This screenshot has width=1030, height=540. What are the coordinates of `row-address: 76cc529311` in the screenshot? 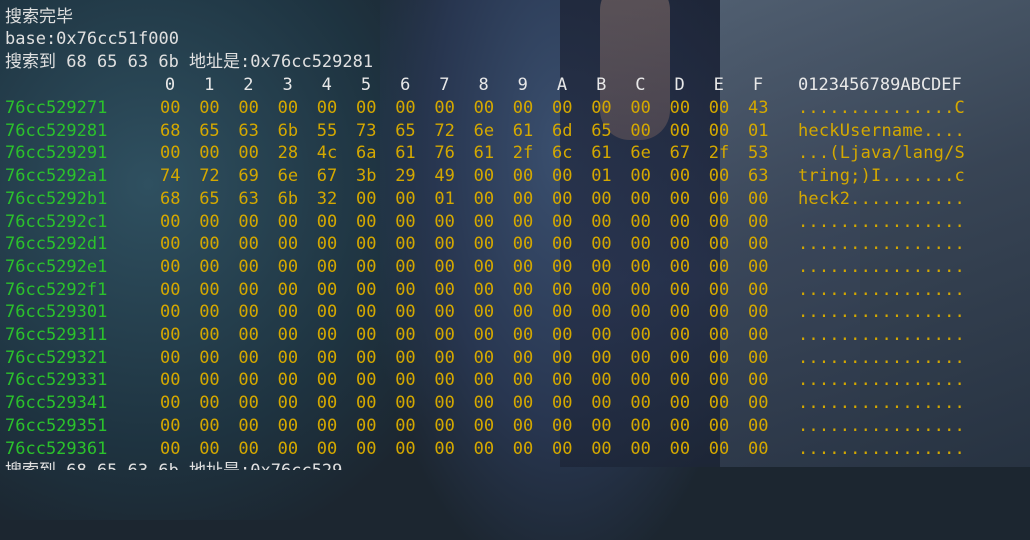 It's located at (56, 335).